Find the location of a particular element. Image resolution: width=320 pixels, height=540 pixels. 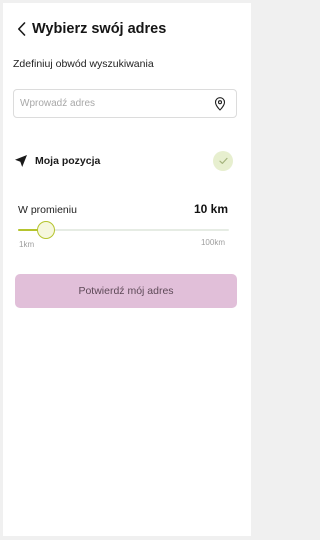

radius-slider is located at coordinates (123, 230).